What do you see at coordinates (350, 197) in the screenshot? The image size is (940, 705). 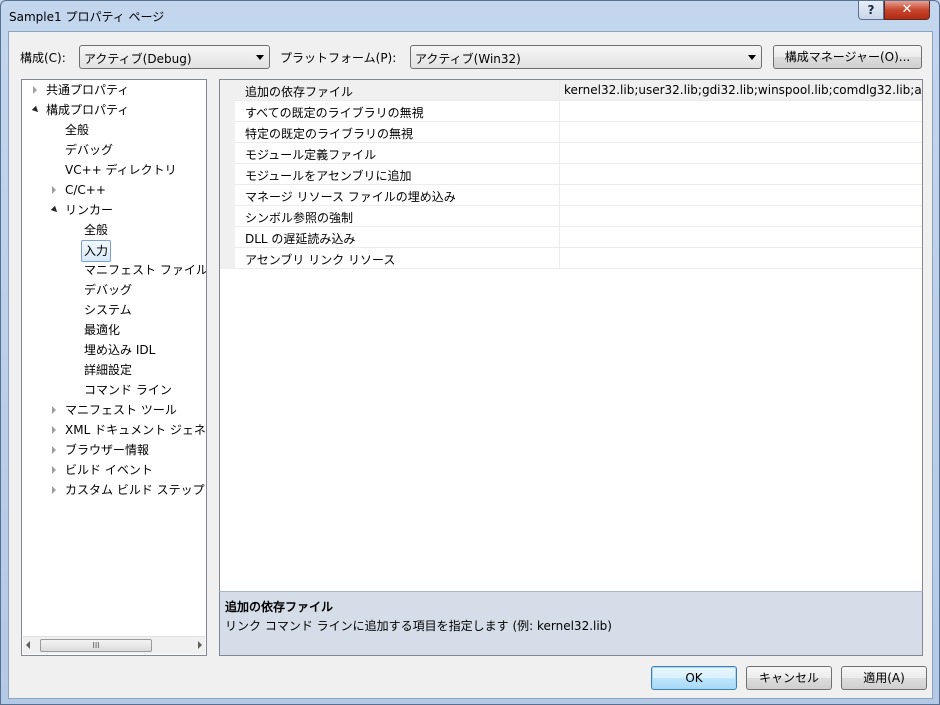 I see `property-name: マネージ リソース ファイルの埋め込み` at bounding box center [350, 197].